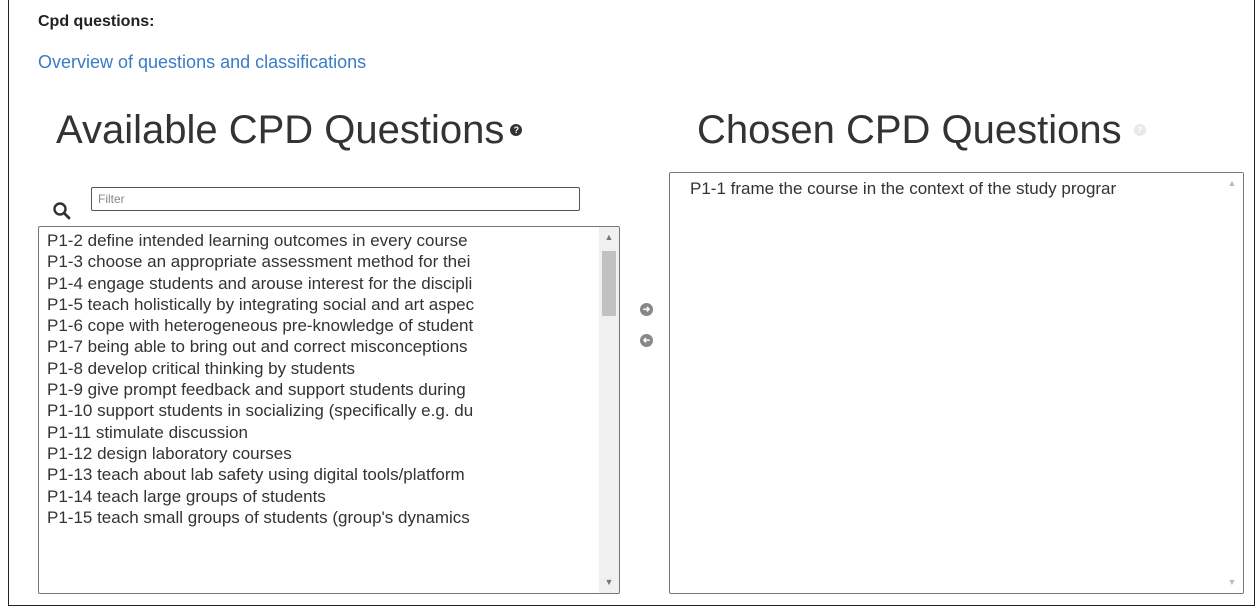 The image size is (1257, 607). What do you see at coordinates (646, 340) in the screenshot?
I see `arrow-left-circle-icon: ➜` at bounding box center [646, 340].